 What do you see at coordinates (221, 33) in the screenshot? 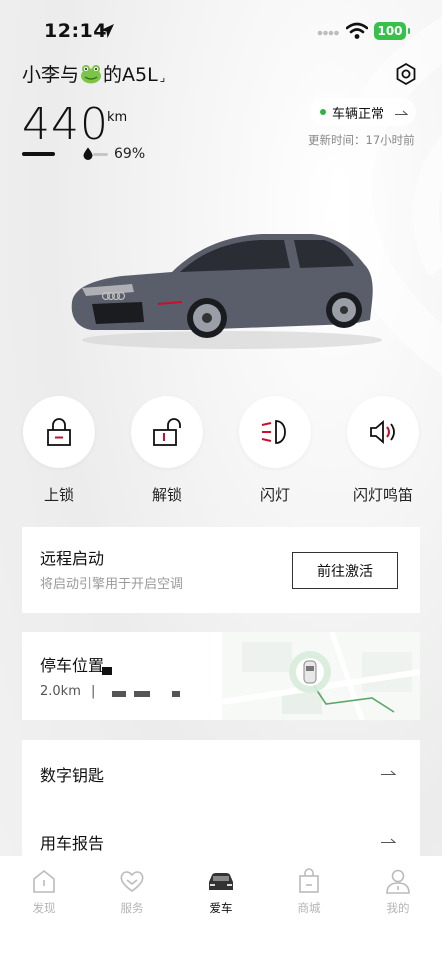
I see `status-bar: 12:14 100` at bounding box center [221, 33].